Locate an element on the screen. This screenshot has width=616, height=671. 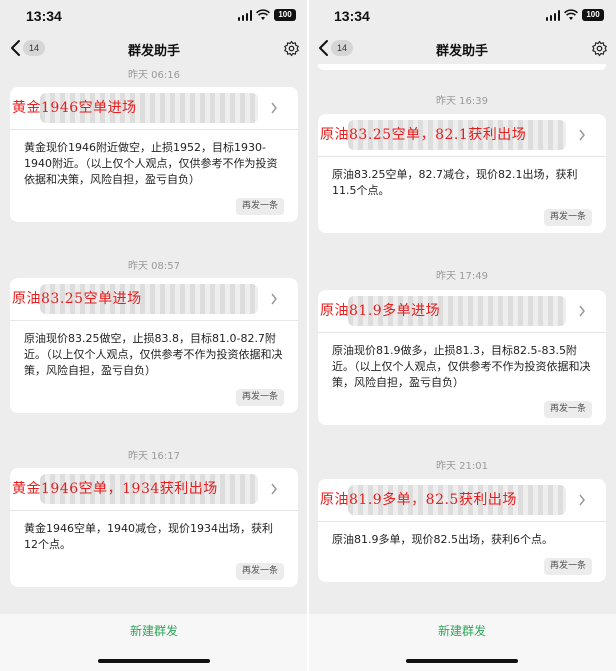
message-text: 黄金1946空单，1940减仓，现价1934出场，获利12个点。 is located at coordinates (148, 536).